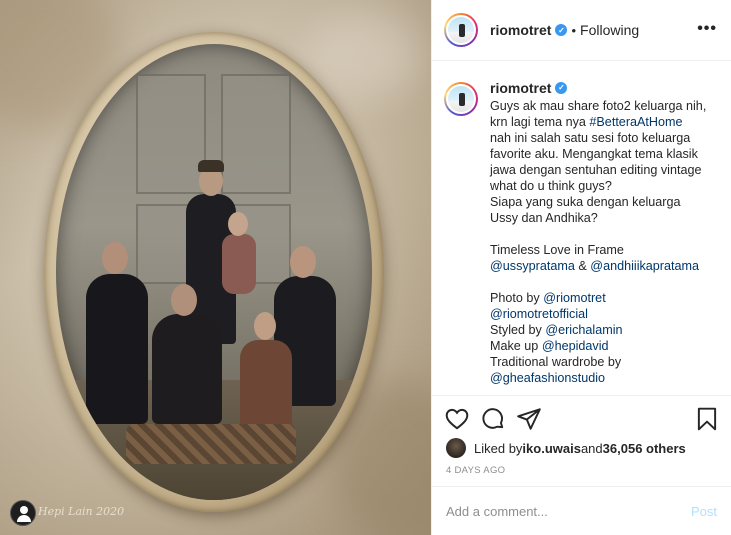 This screenshot has width=731, height=535. Describe the element at coordinates (644, 266) in the screenshot. I see `mention-link: @andhiiikapratama` at that location.